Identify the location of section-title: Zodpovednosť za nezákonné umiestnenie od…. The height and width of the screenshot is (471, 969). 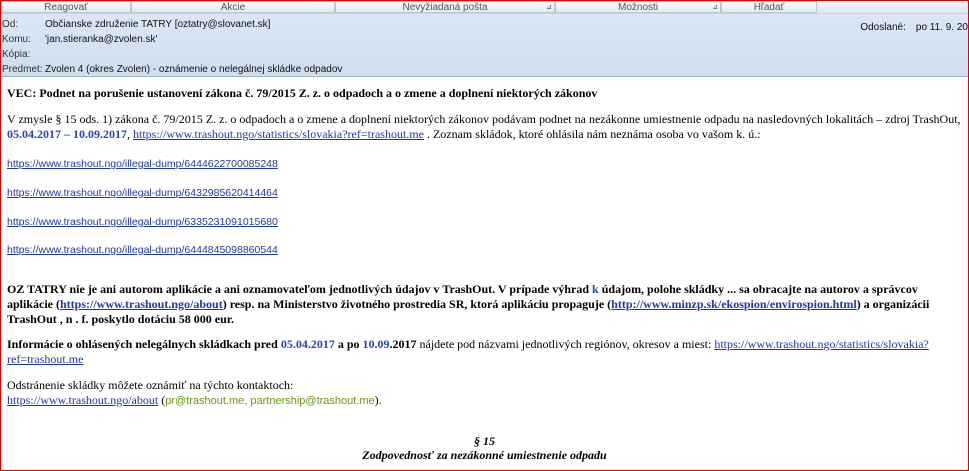
(484, 455).